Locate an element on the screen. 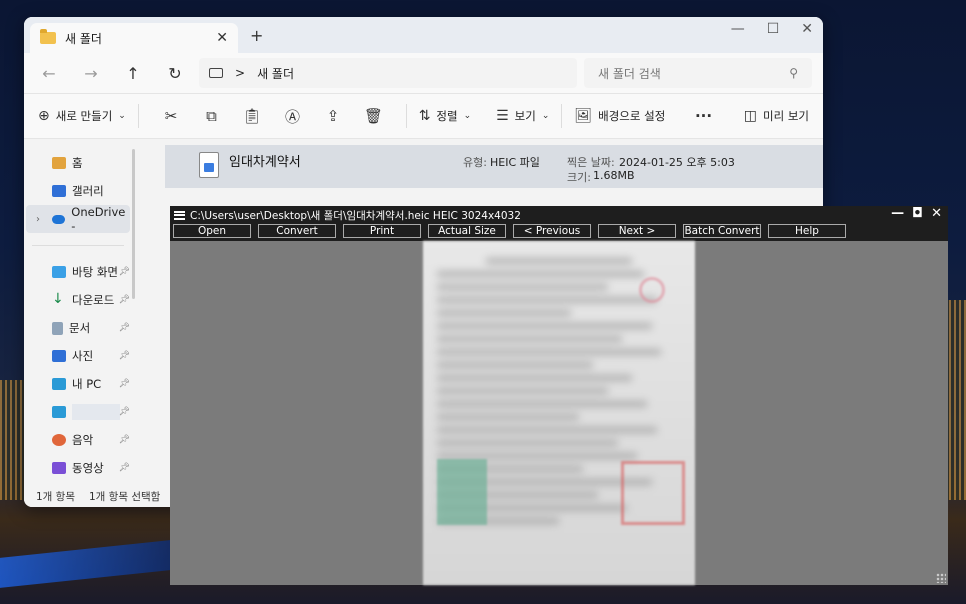  sidebar-item-documents: 문서 📌︎ is located at coordinates (78, 328).